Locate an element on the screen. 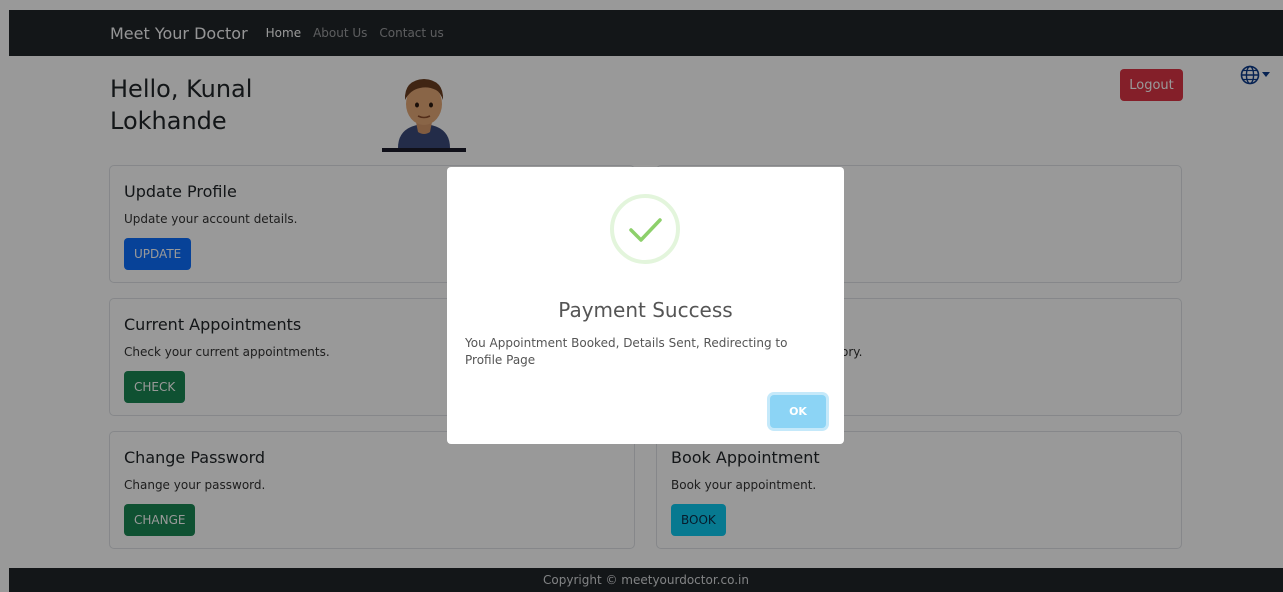  success-check-icon is located at coordinates (645, 229).